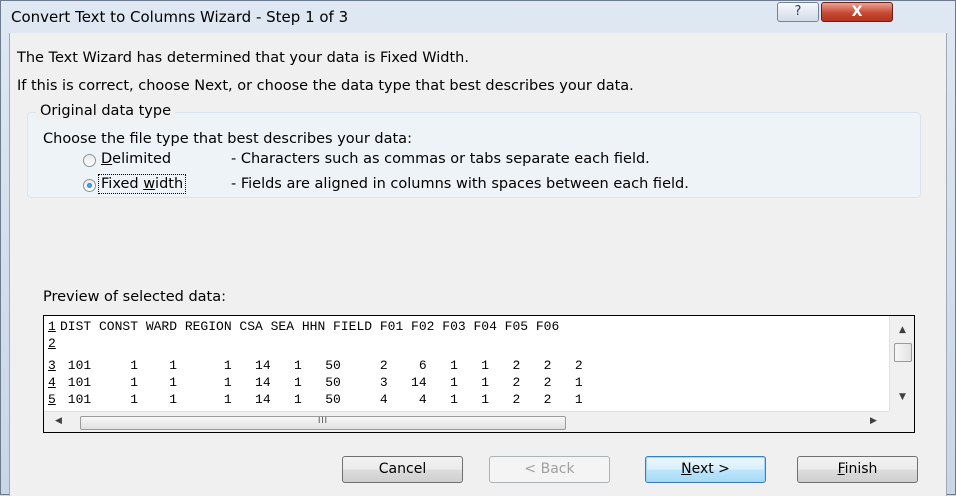 The image size is (956, 496). Describe the element at coordinates (142, 159) in the screenshot. I see `delimited-label-rest: elimited` at that location.